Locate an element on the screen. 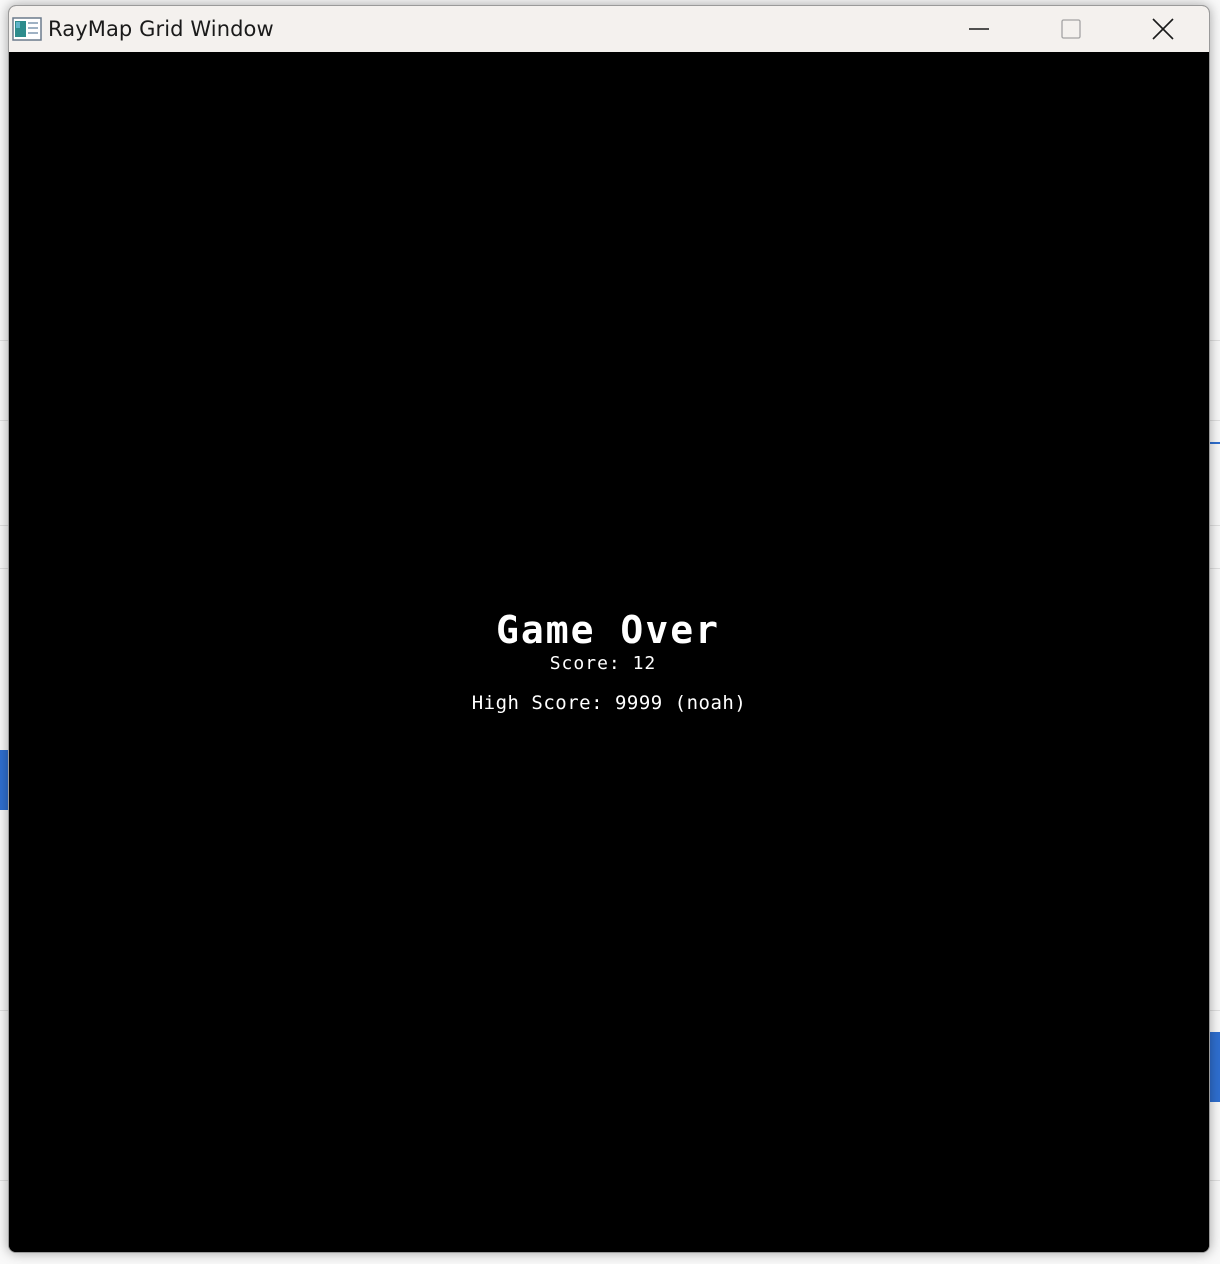  background-accent is located at coordinates (4, 780).